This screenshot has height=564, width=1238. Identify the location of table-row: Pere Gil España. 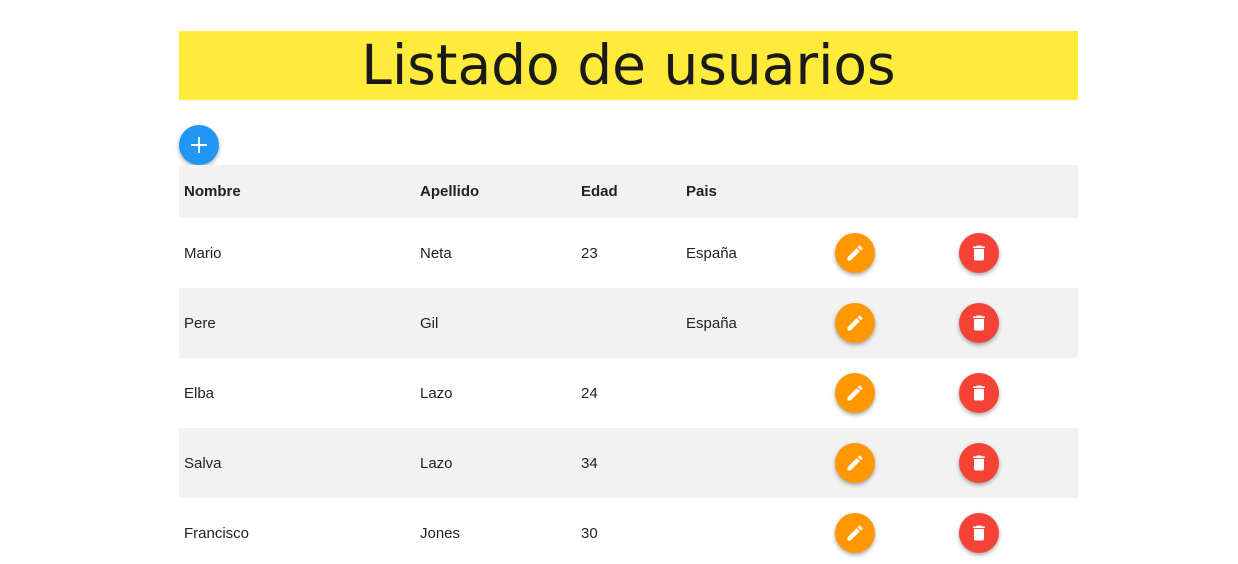
(628, 323).